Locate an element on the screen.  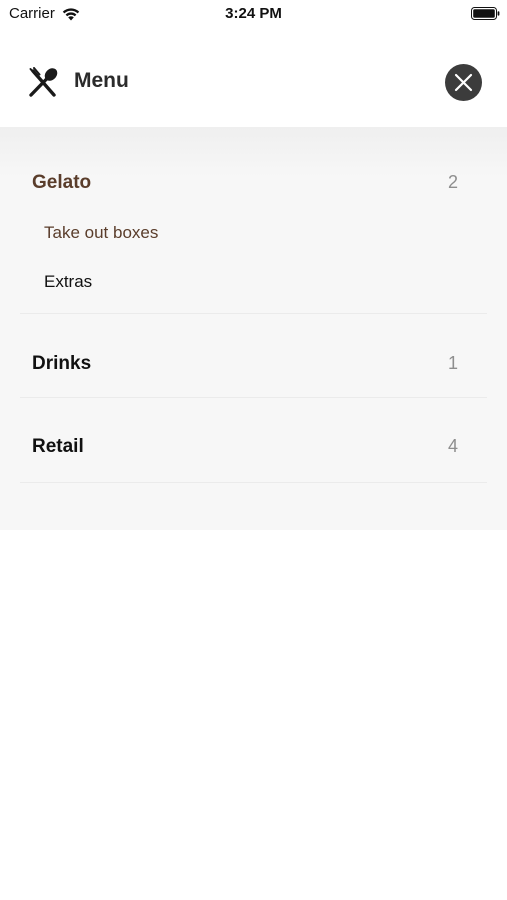
category-gelato: Gelato is located at coordinates (61, 183).